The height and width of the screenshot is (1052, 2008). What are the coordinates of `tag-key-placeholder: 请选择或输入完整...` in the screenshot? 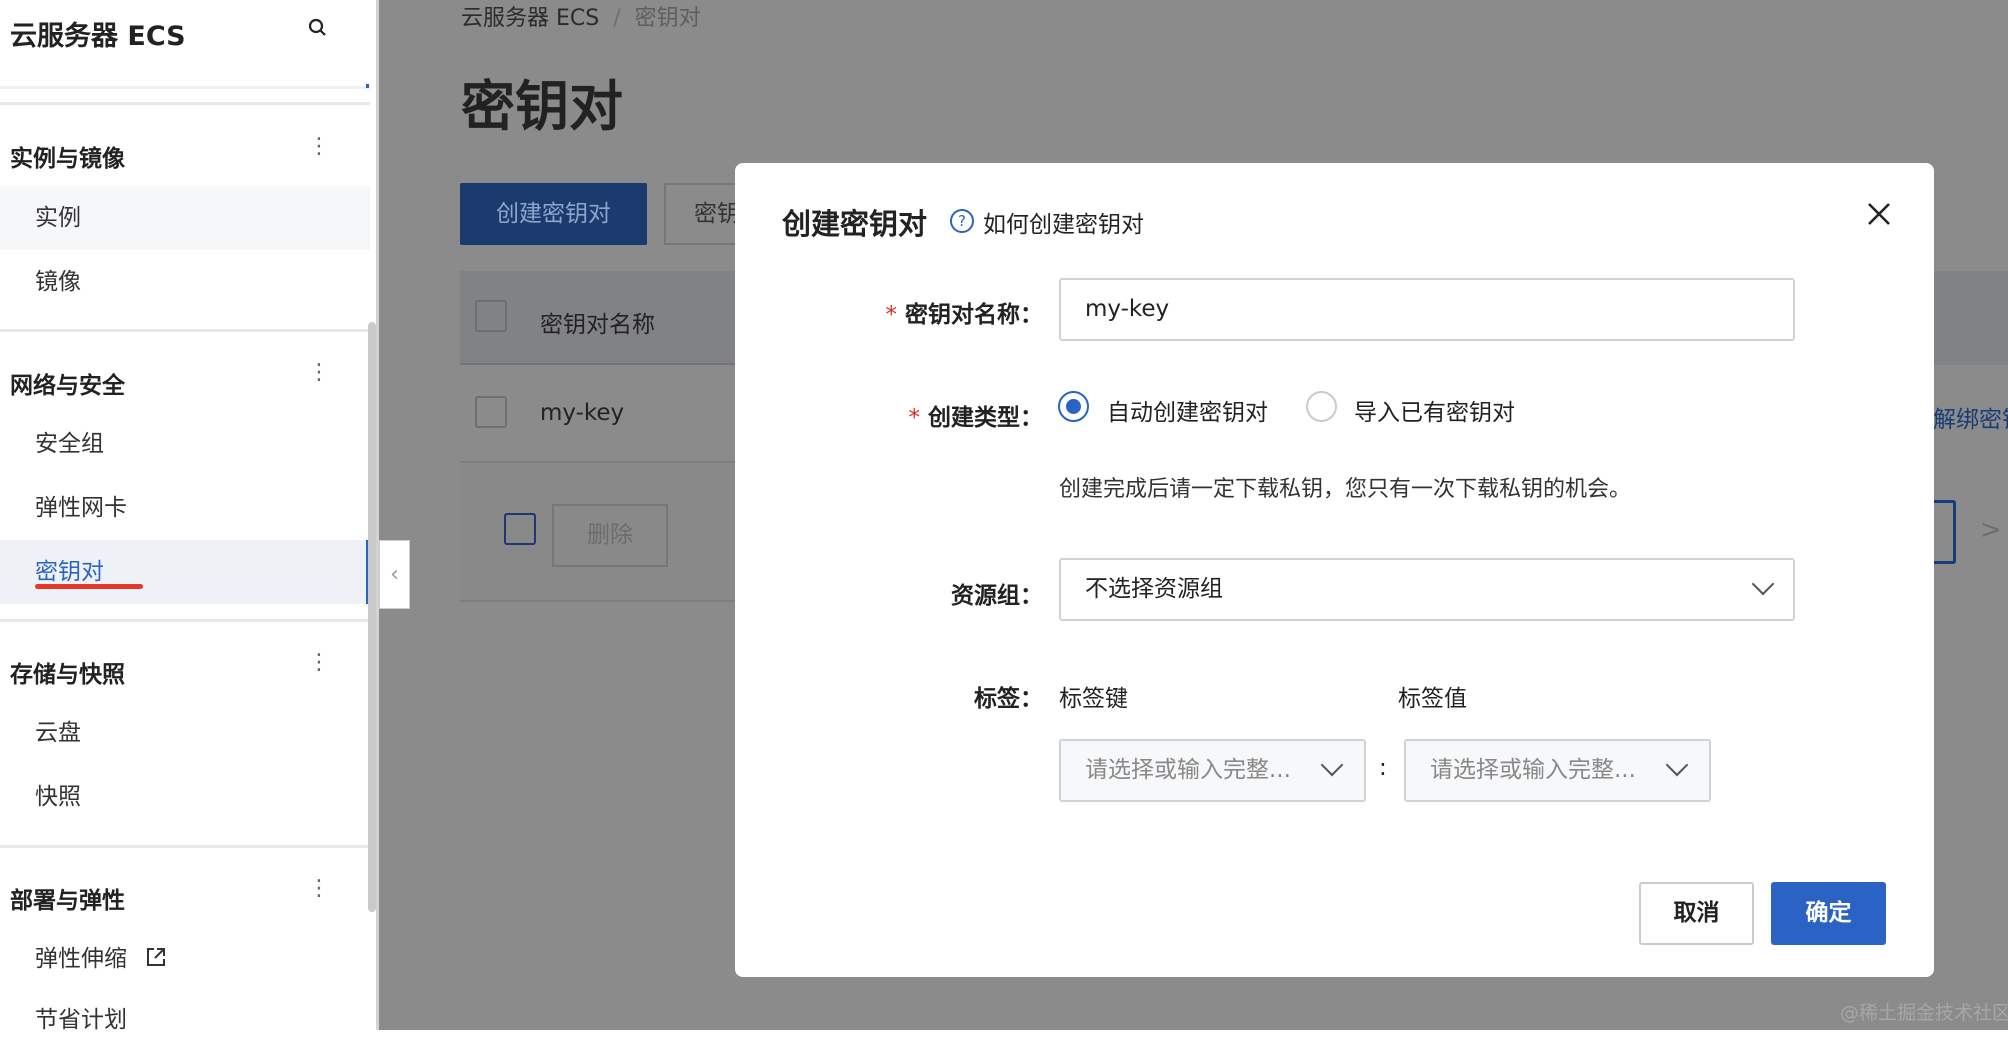 It's located at (1188, 770).